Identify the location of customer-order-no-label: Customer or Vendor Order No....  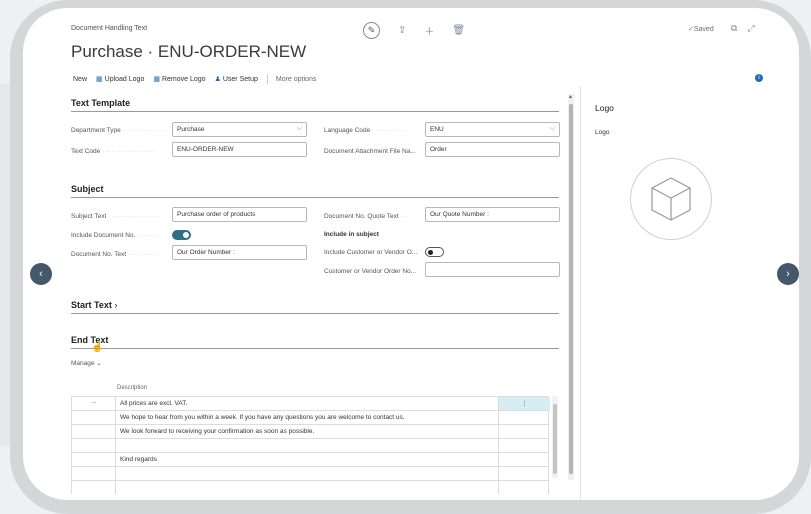
(370, 271).